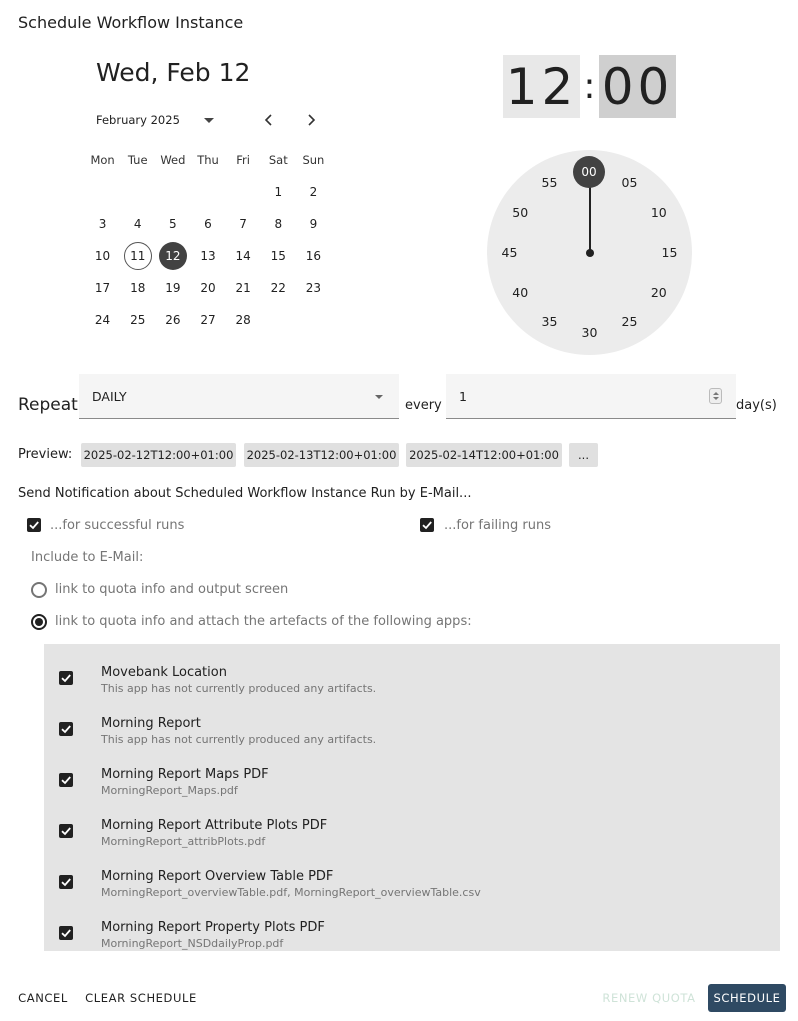 Image resolution: width=798 pixels, height=1021 pixels. Describe the element at coordinates (550, 183) in the screenshot. I see `clock-number: 55` at that location.